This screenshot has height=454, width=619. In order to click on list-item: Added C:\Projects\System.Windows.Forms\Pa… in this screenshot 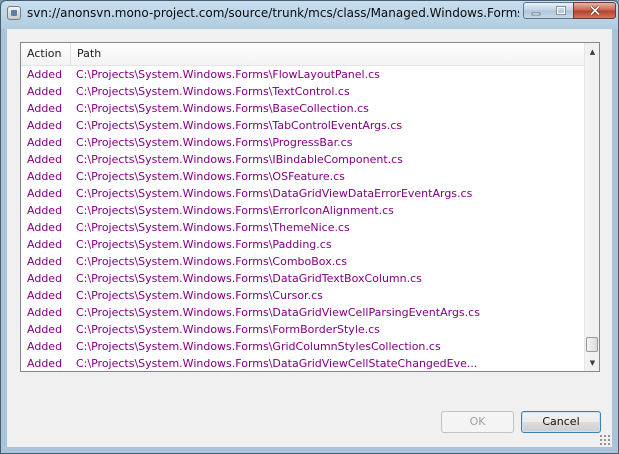, I will do `click(302, 244)`.